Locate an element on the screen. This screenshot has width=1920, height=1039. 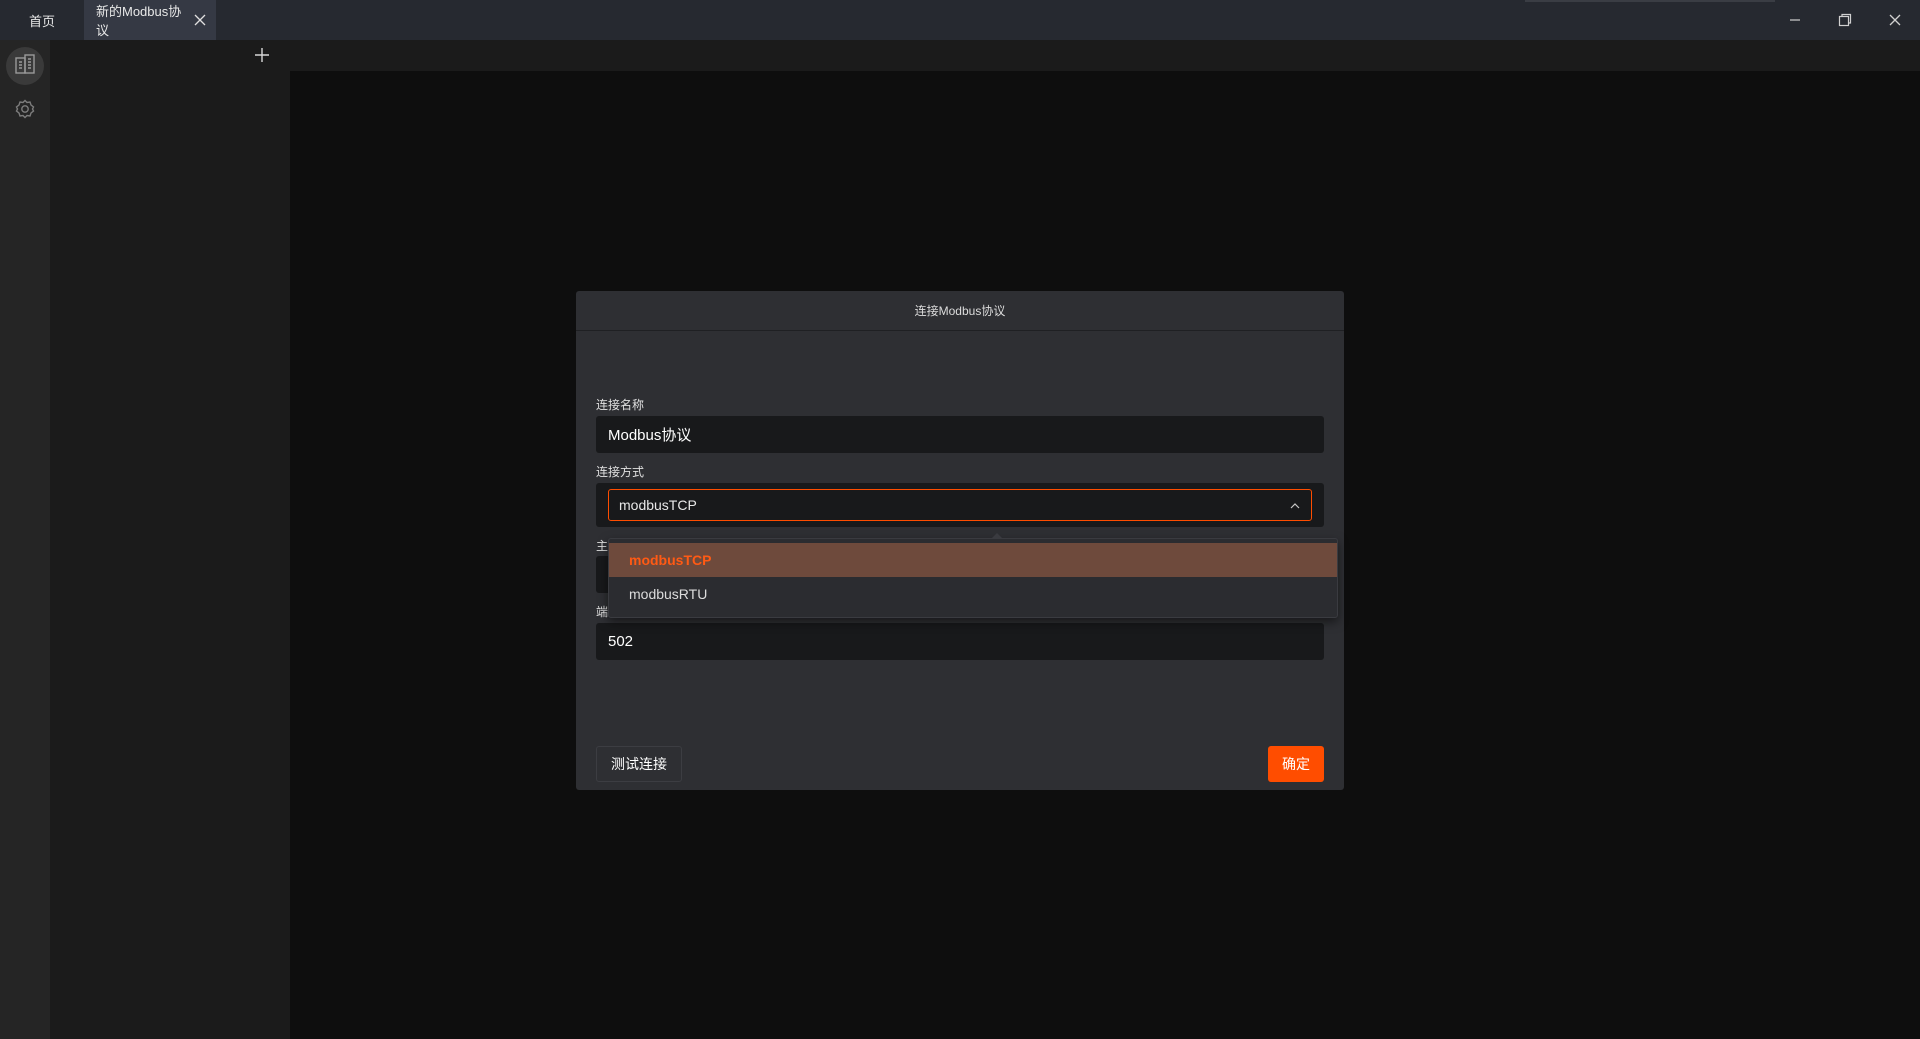
dropdown-caret is located at coordinates (997, 536).